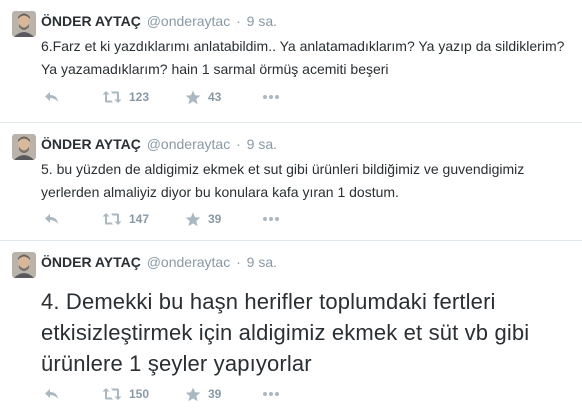 Image resolution: width=582 pixels, height=416 pixels. Describe the element at coordinates (125, 394) in the screenshot. I see `retweet-button: 150` at that location.